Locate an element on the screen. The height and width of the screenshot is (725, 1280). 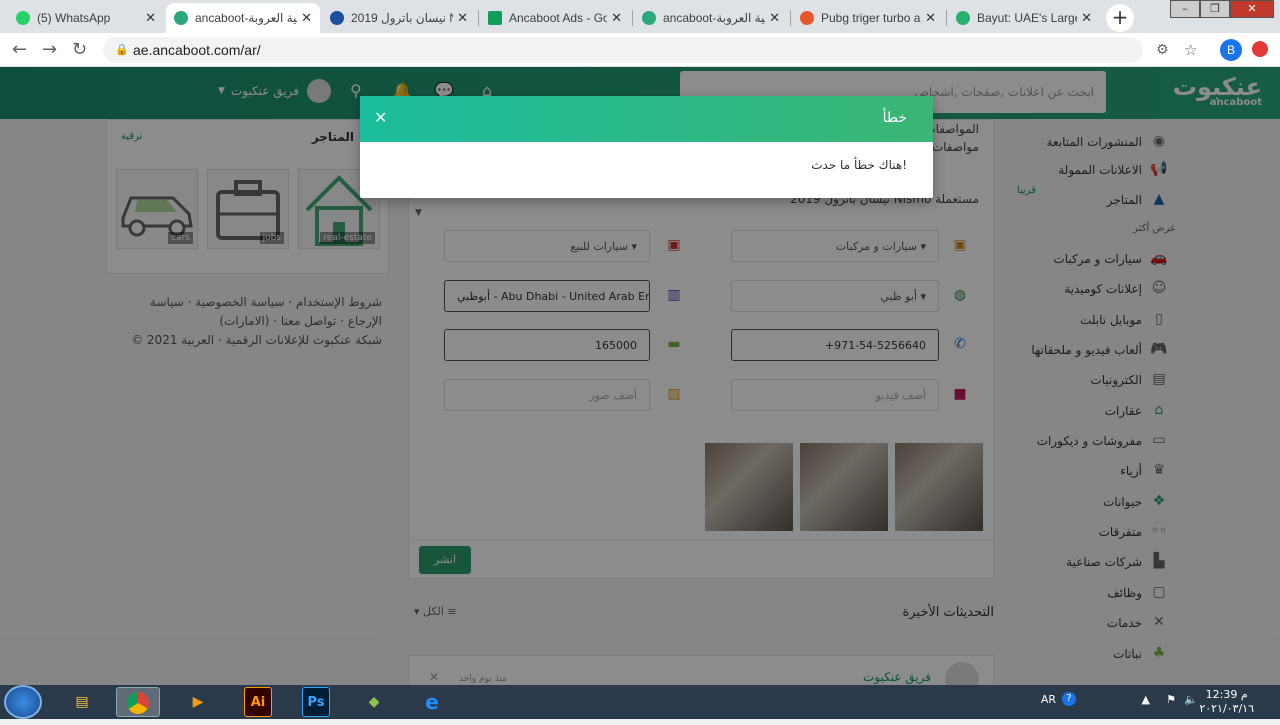
start-button is located at coordinates (23, 702).